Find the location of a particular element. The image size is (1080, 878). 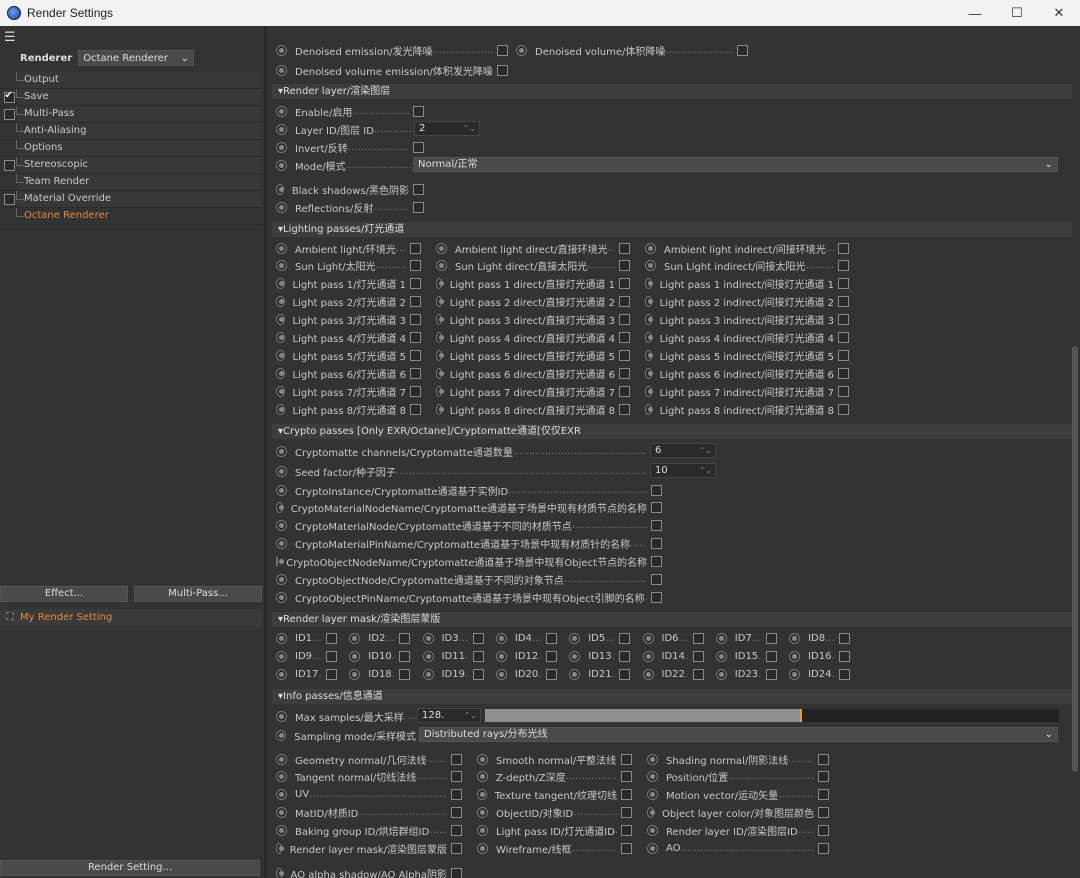

crypto-channels-field: 6 ⌃⌄ is located at coordinates (683, 450).